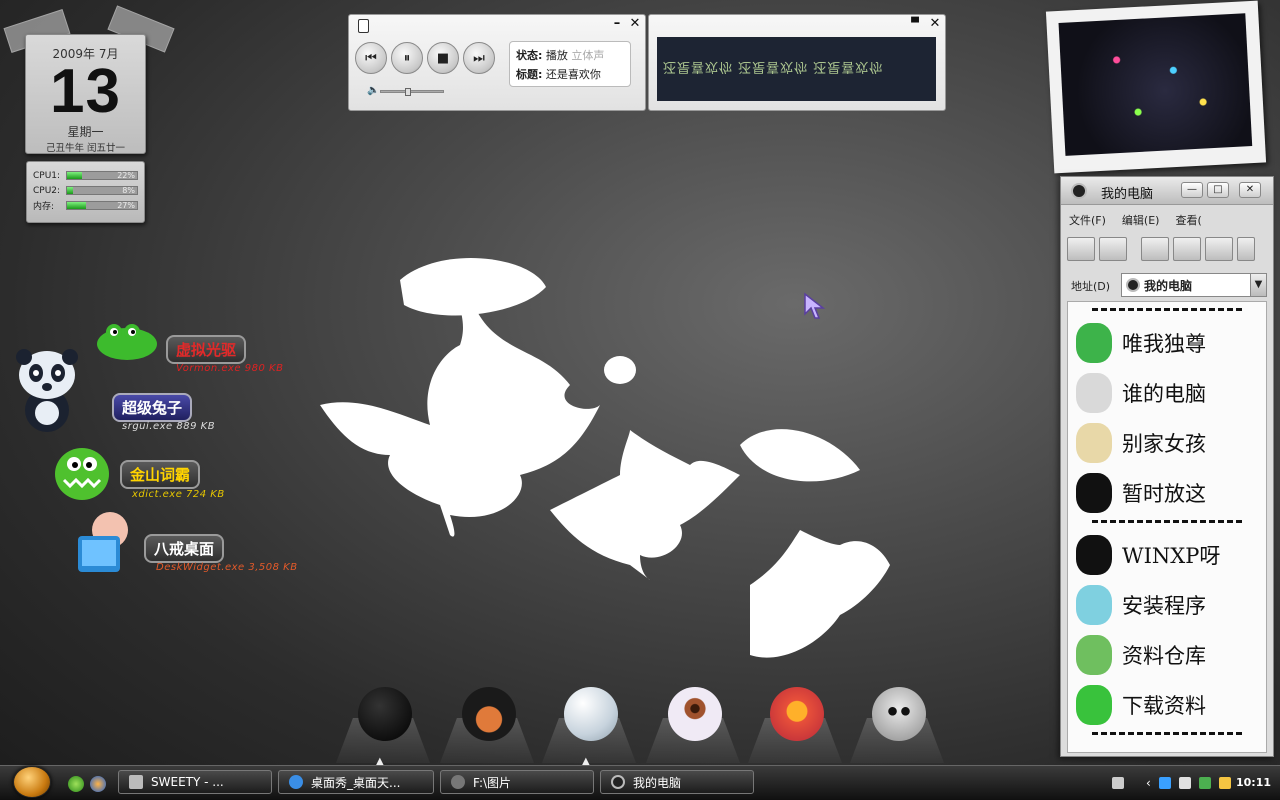  What do you see at coordinates (1171, 556) in the screenshot?
I see `list-item-label: WINXP呀` at bounding box center [1171, 556].